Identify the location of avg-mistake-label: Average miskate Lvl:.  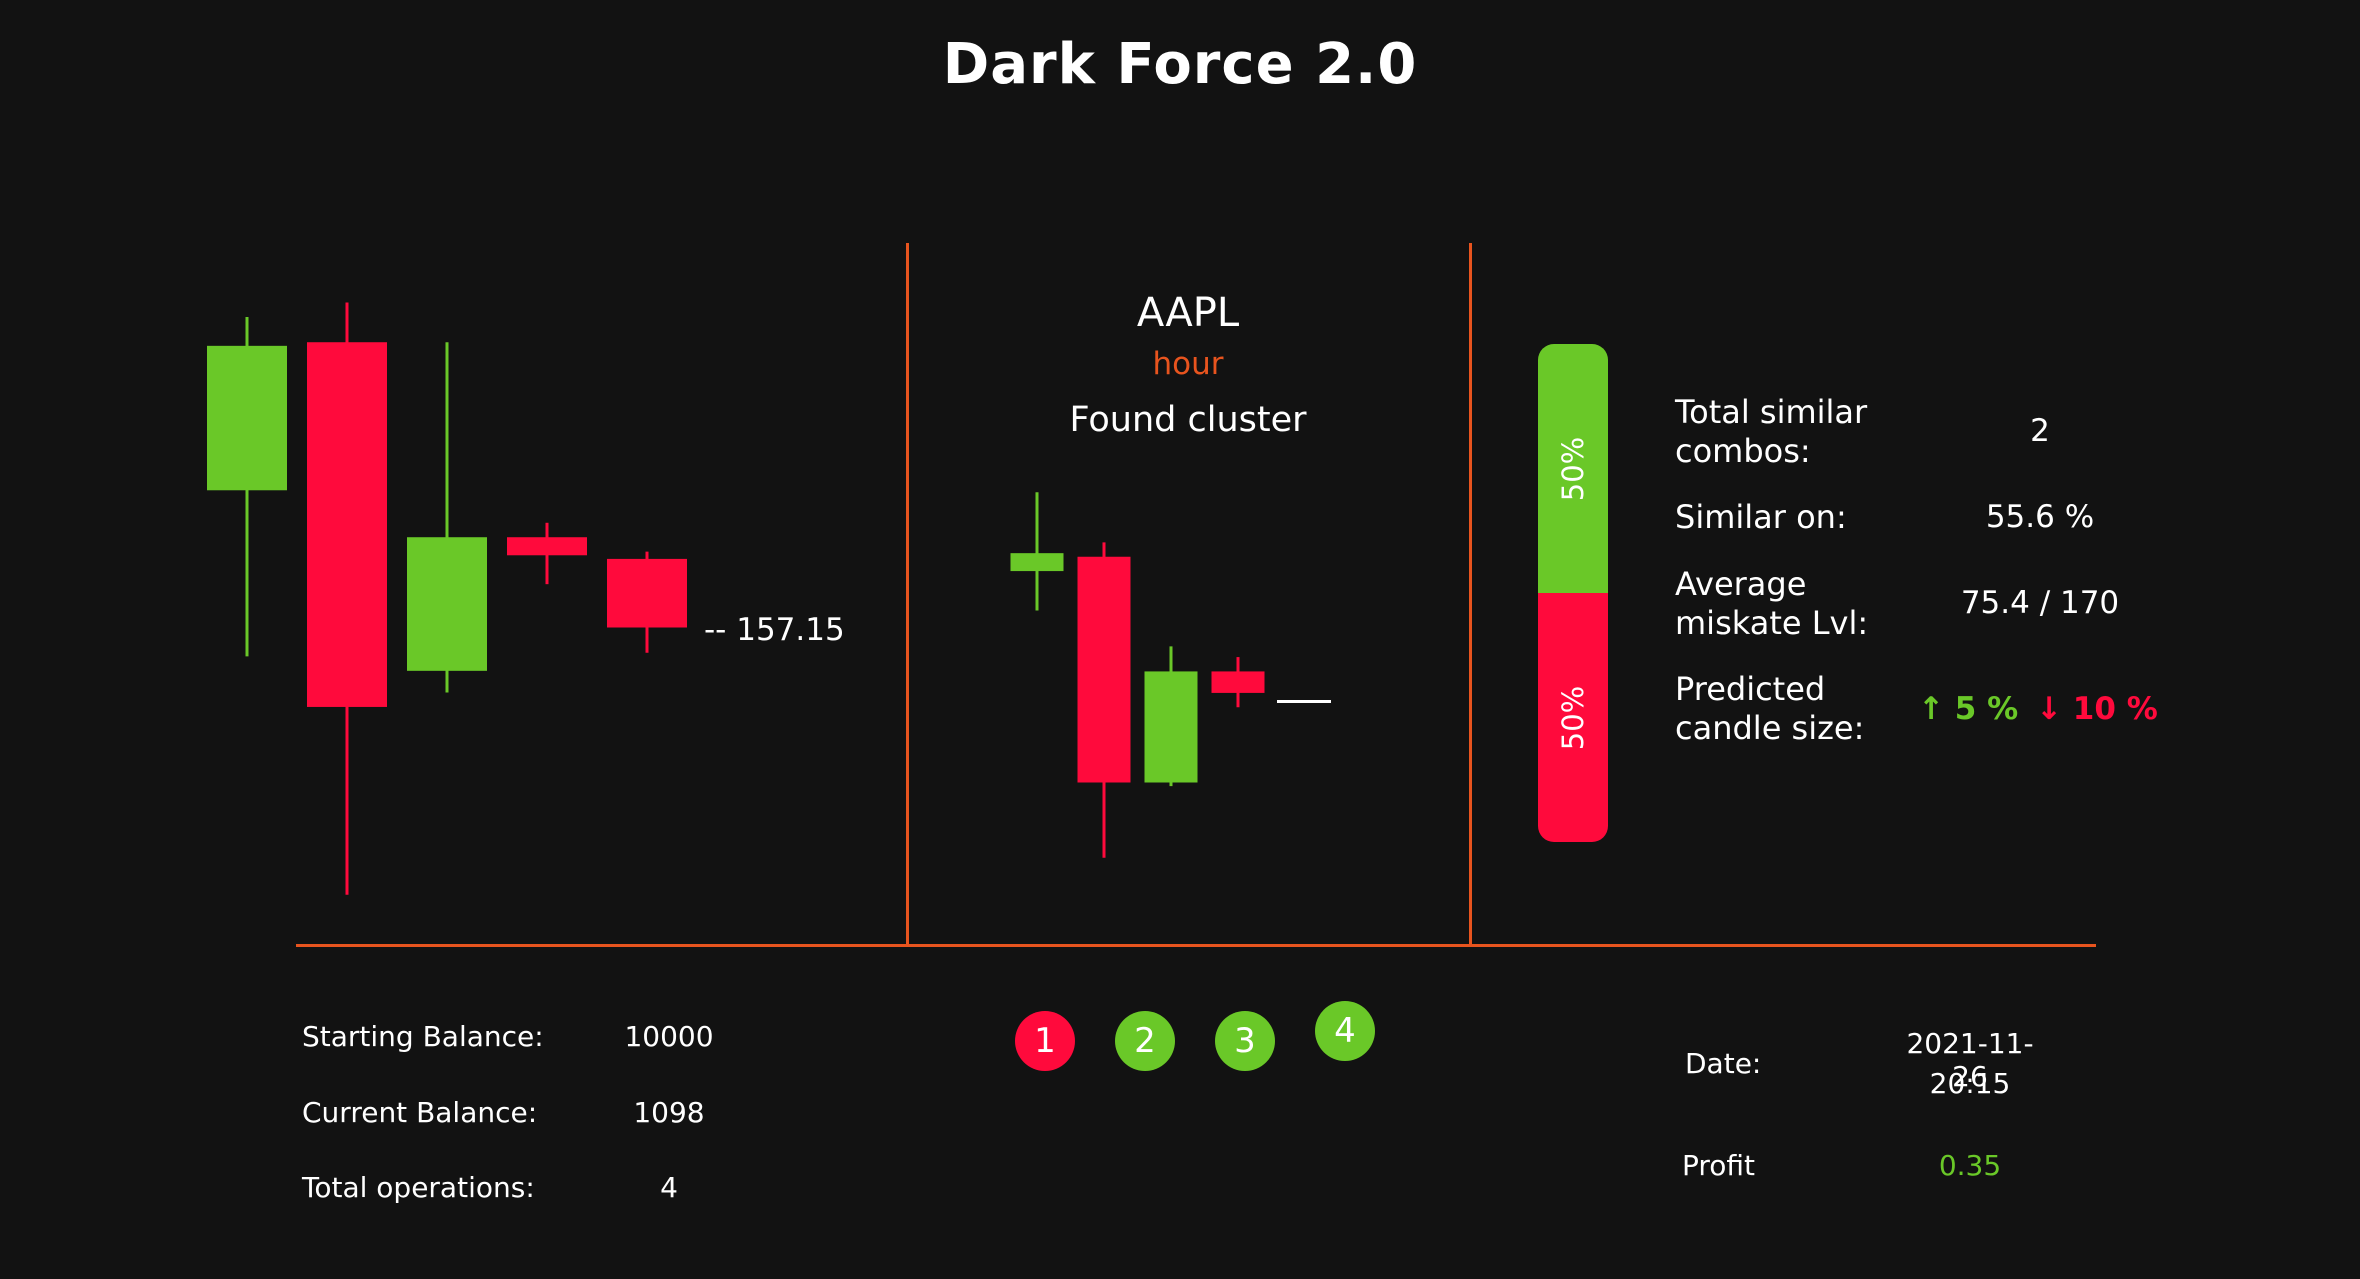
(1772, 603).